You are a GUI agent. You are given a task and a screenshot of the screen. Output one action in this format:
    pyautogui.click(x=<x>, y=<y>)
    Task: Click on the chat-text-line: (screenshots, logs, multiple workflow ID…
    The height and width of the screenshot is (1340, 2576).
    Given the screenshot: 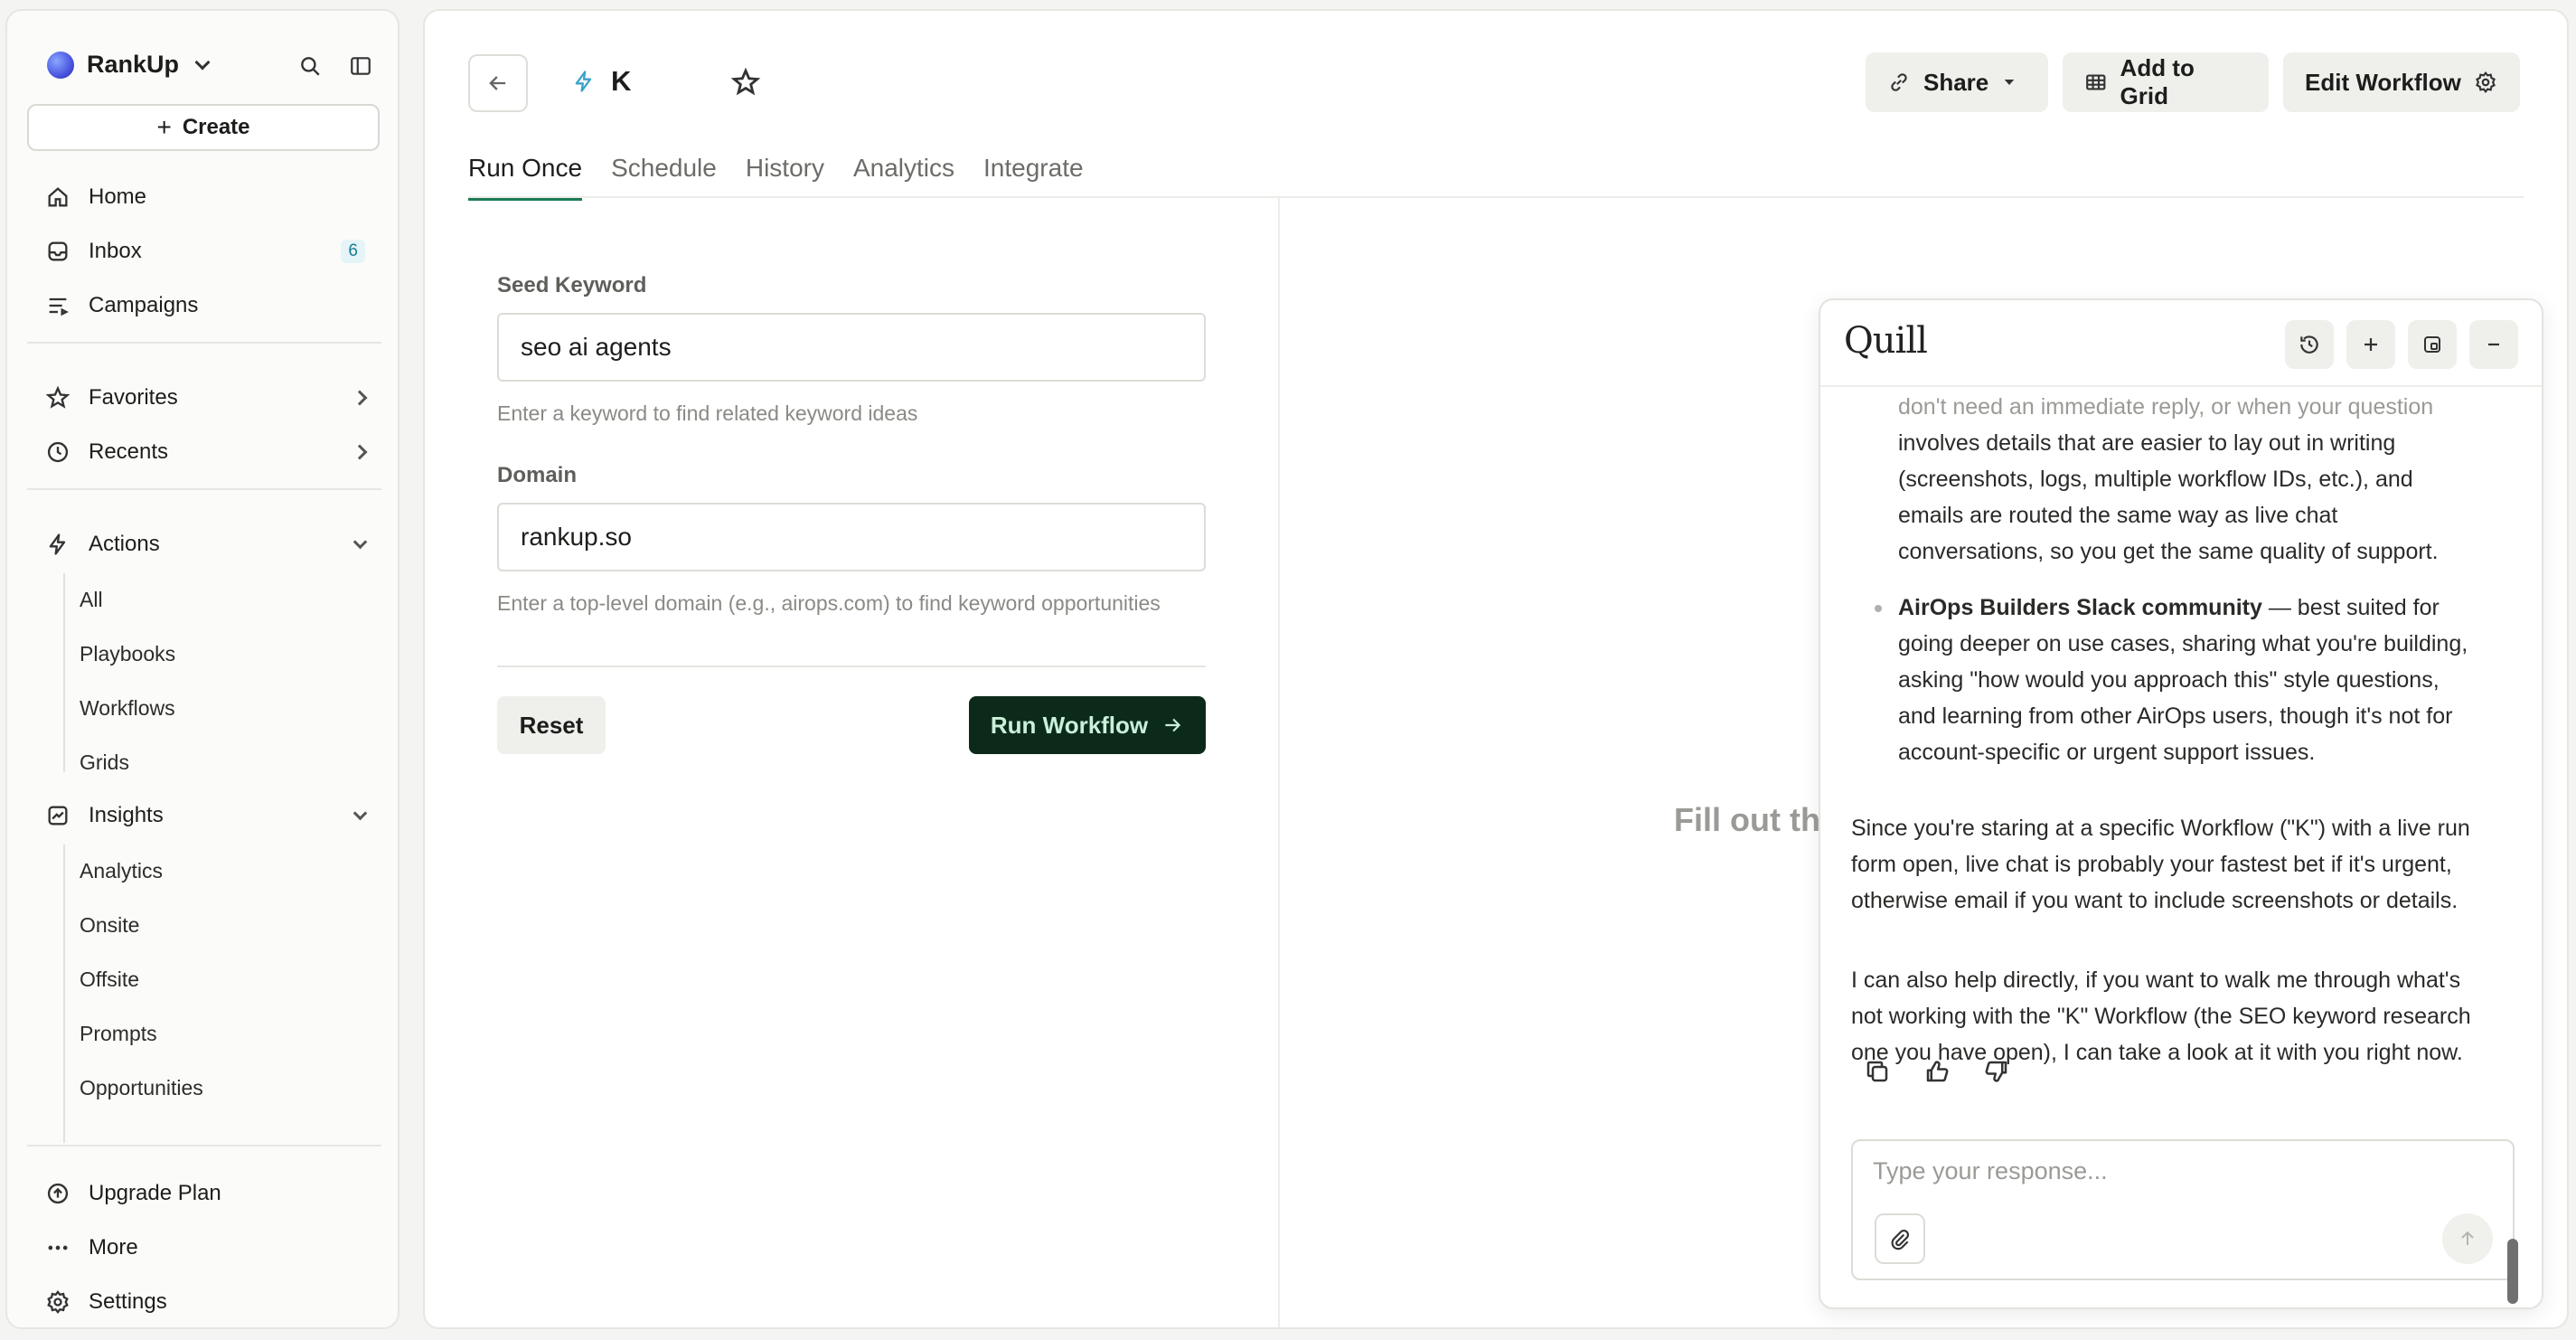 What is the action you would take?
    pyautogui.click(x=2155, y=479)
    